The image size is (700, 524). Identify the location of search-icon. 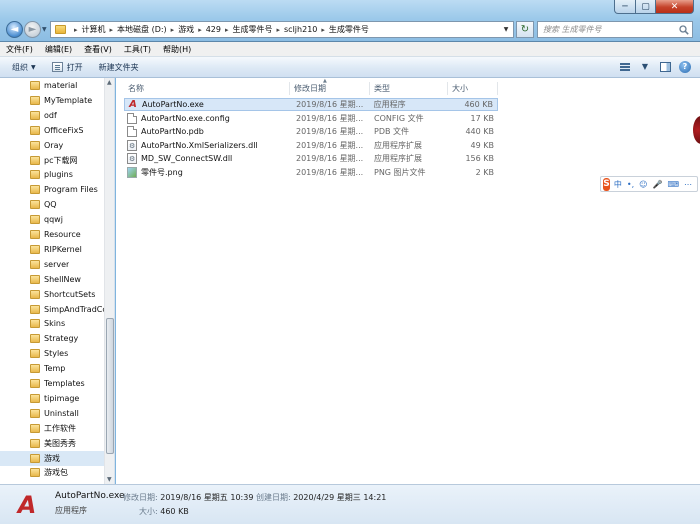
(684, 29).